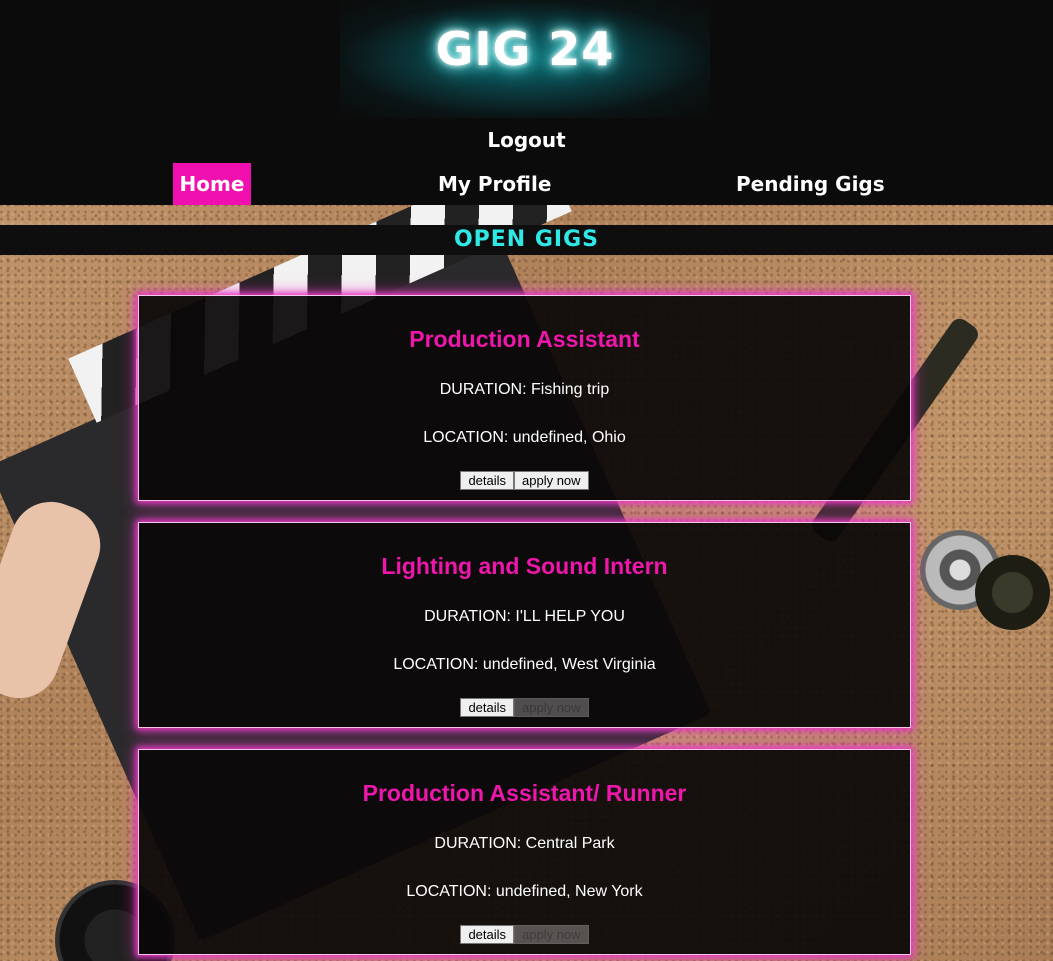 The height and width of the screenshot is (961, 1053). Describe the element at coordinates (212, 184) in the screenshot. I see `nav-item-home: Home` at that location.